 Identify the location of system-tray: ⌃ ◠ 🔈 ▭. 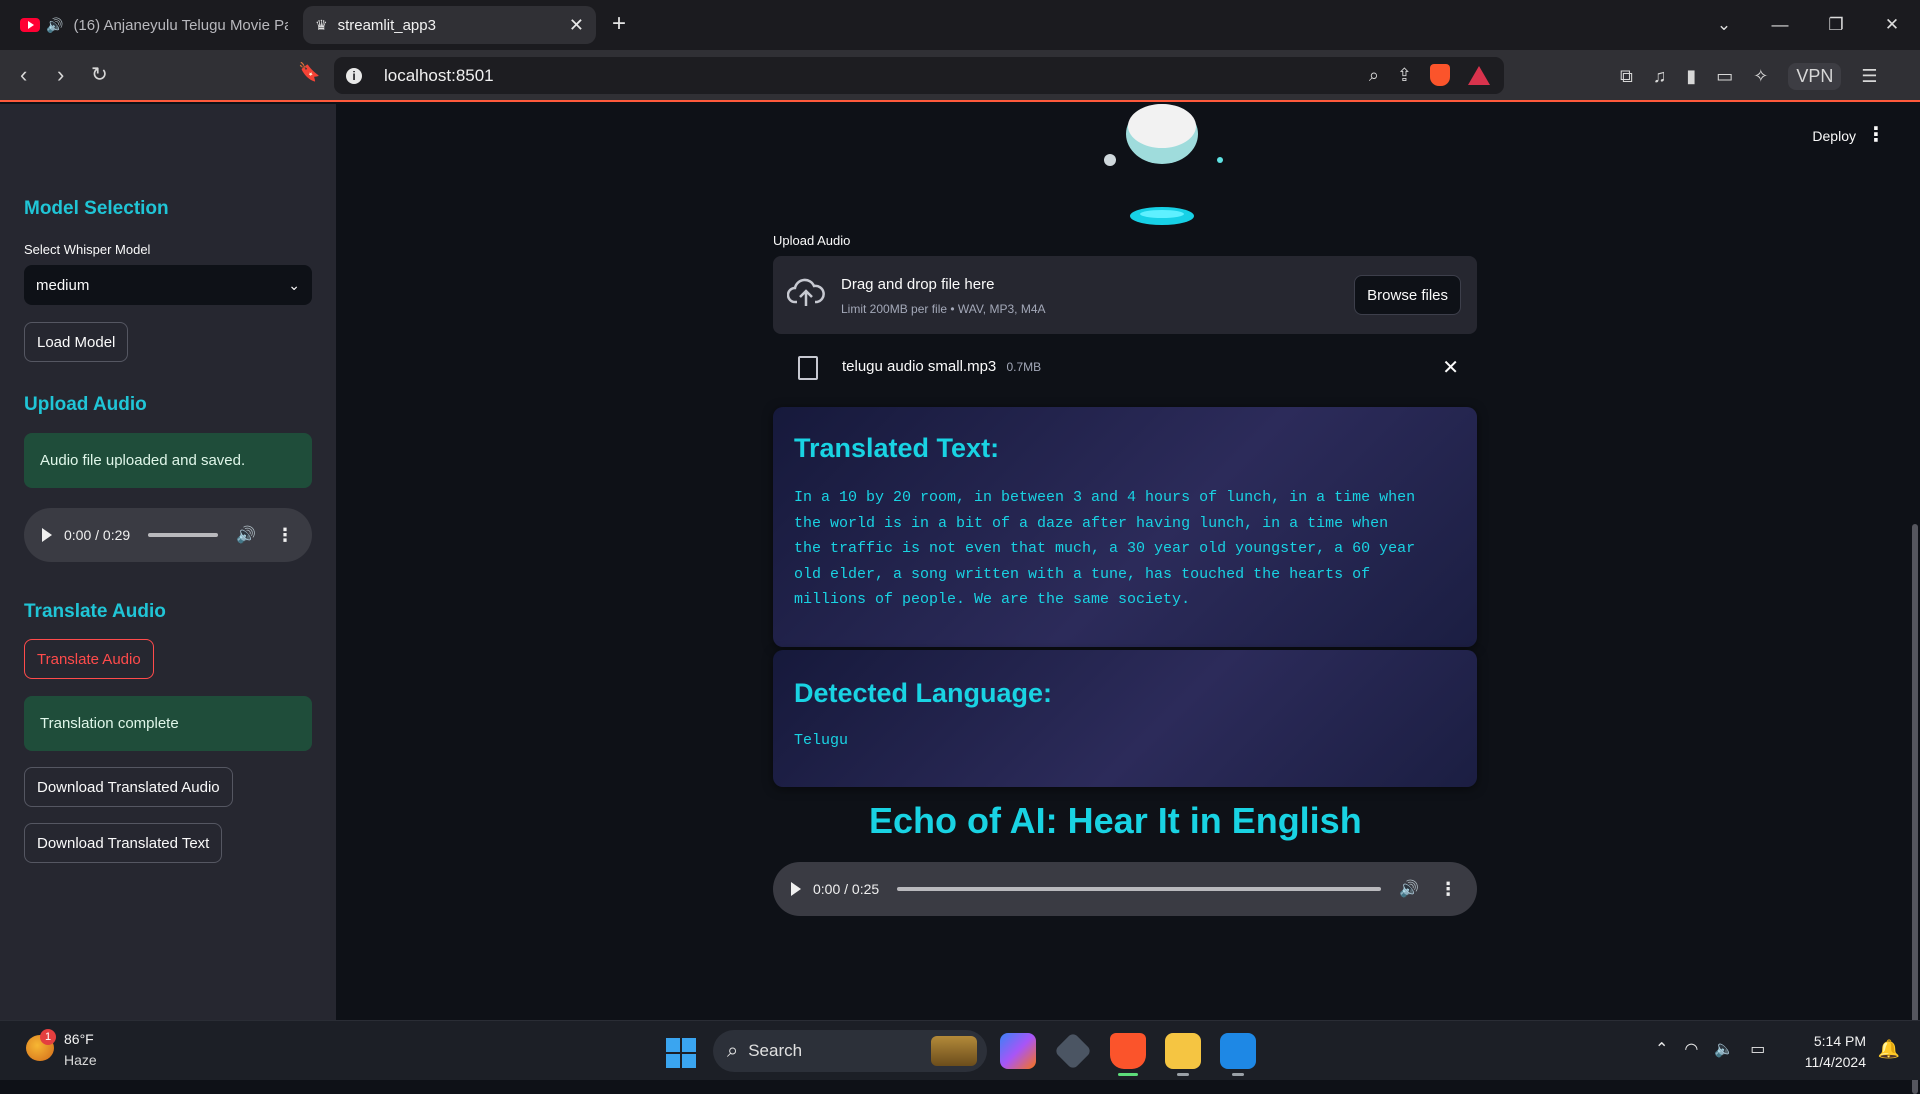
(1710, 1049).